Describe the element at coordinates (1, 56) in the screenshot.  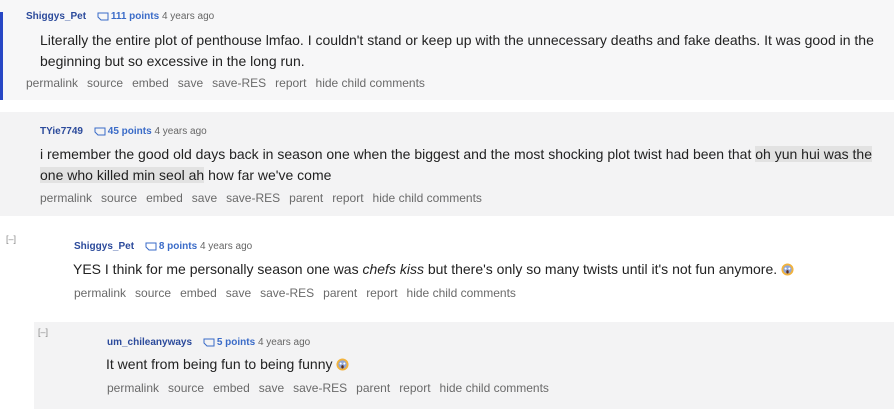
I see `comment-thread-bar` at that location.